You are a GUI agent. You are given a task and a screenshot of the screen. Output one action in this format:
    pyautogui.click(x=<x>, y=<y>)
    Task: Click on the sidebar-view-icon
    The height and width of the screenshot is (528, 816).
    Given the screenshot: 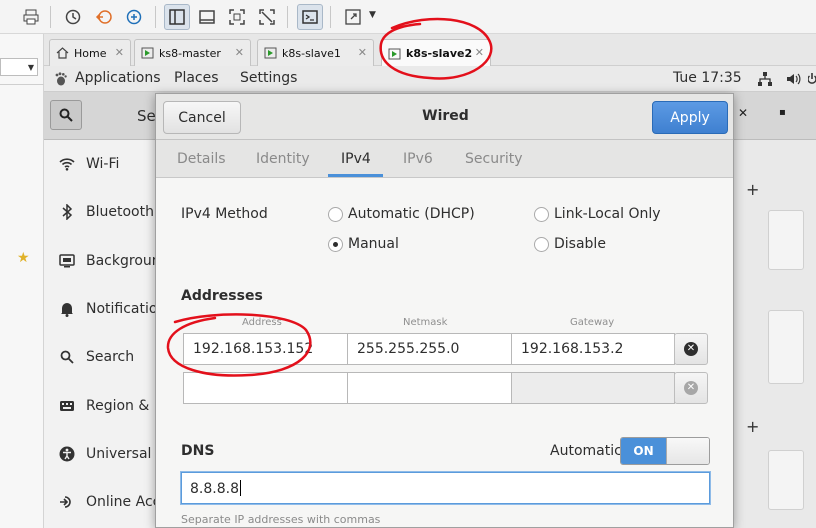 What is the action you would take?
    pyautogui.click(x=177, y=17)
    